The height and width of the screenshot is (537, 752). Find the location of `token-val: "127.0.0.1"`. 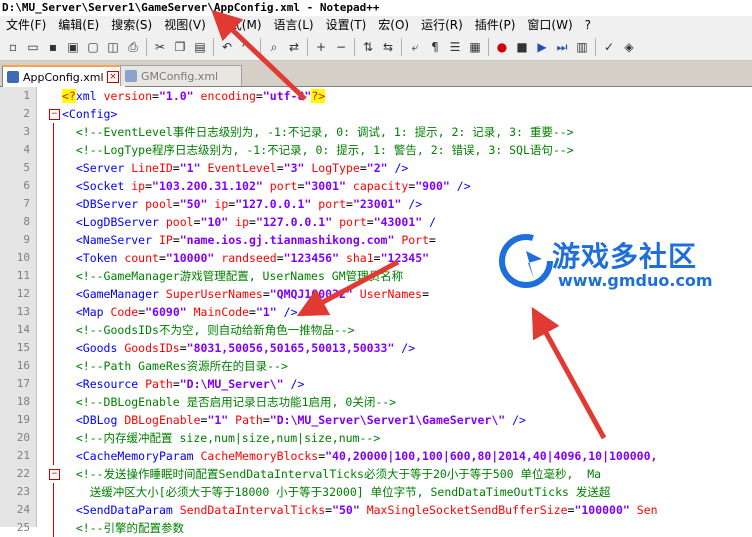

token-val: "127.0.0.1" is located at coordinates (273, 204).